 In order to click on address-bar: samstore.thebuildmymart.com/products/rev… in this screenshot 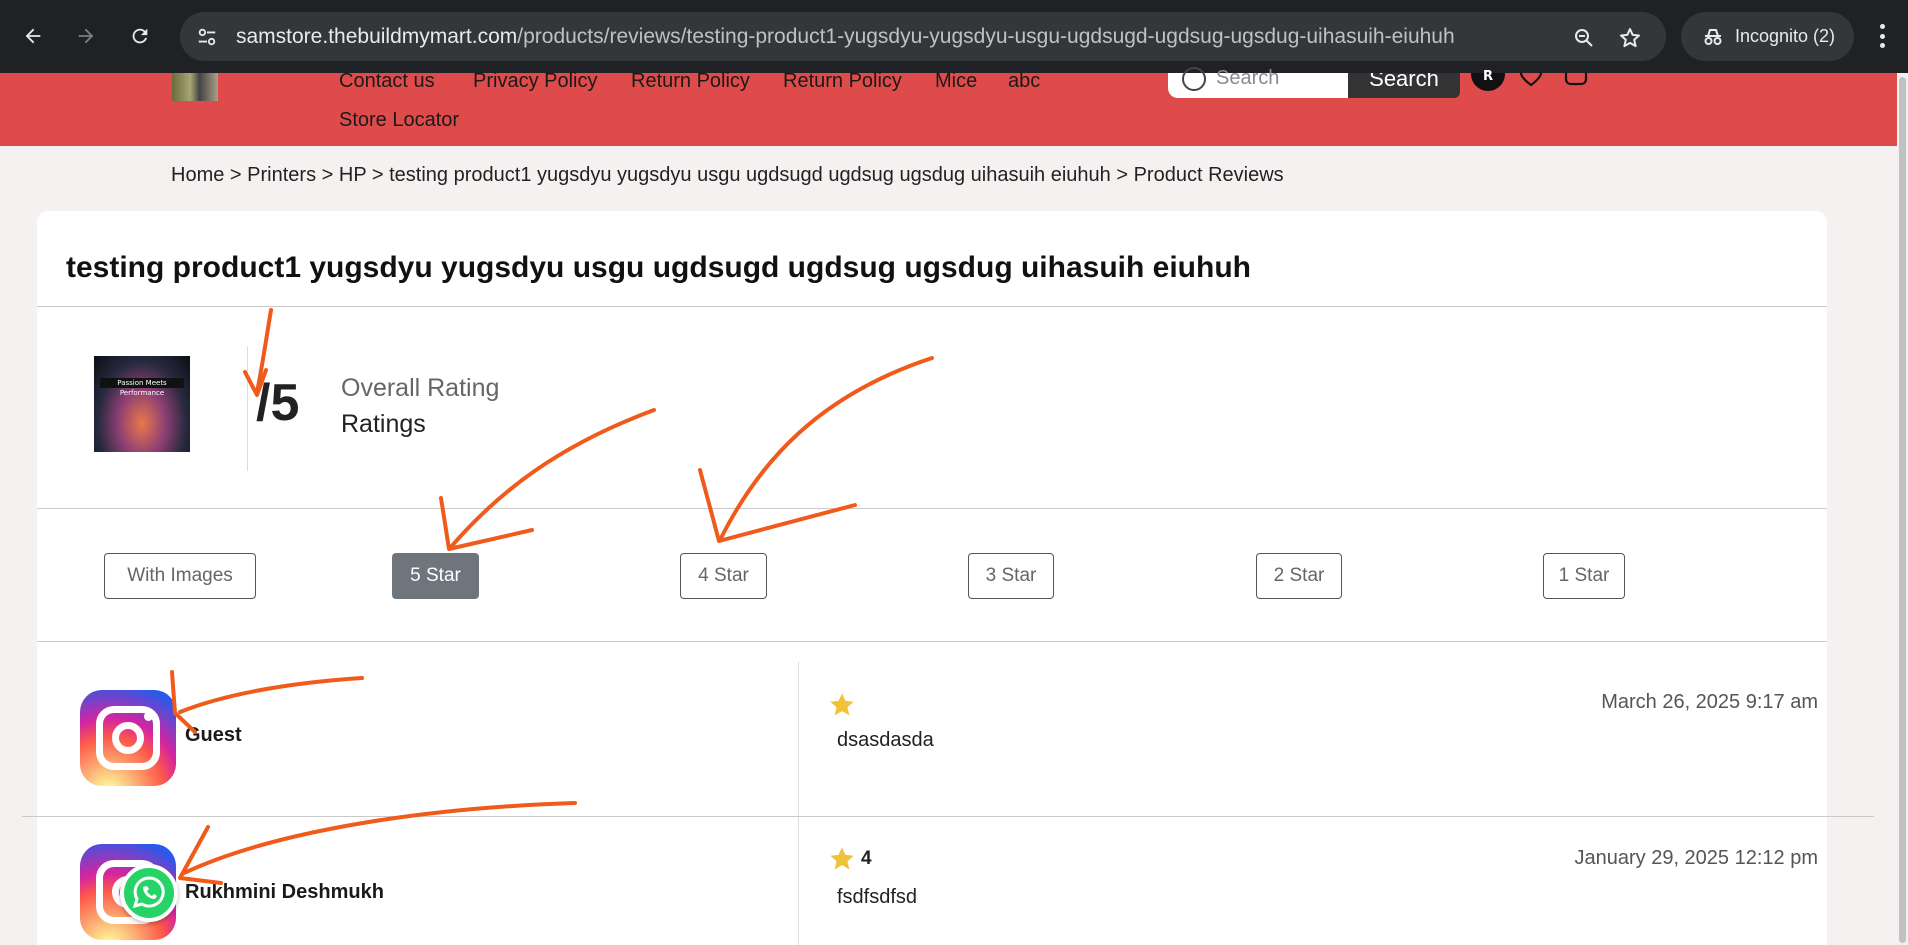, I will do `click(923, 36)`.